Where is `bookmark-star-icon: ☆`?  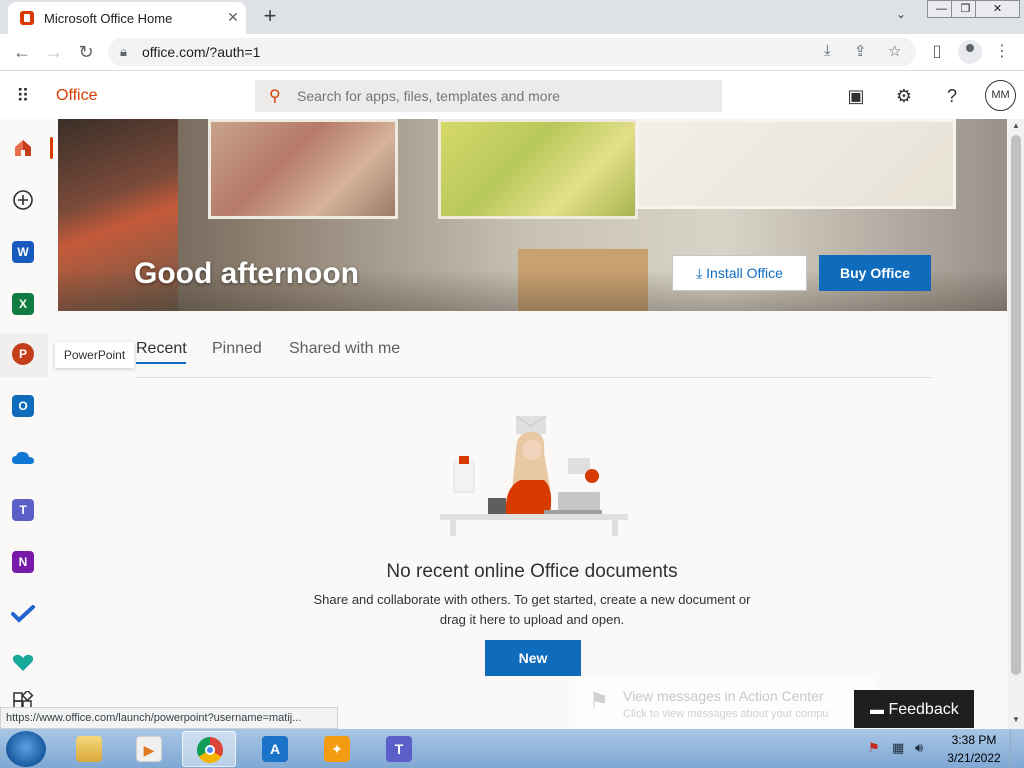 bookmark-star-icon: ☆ is located at coordinates (894, 51).